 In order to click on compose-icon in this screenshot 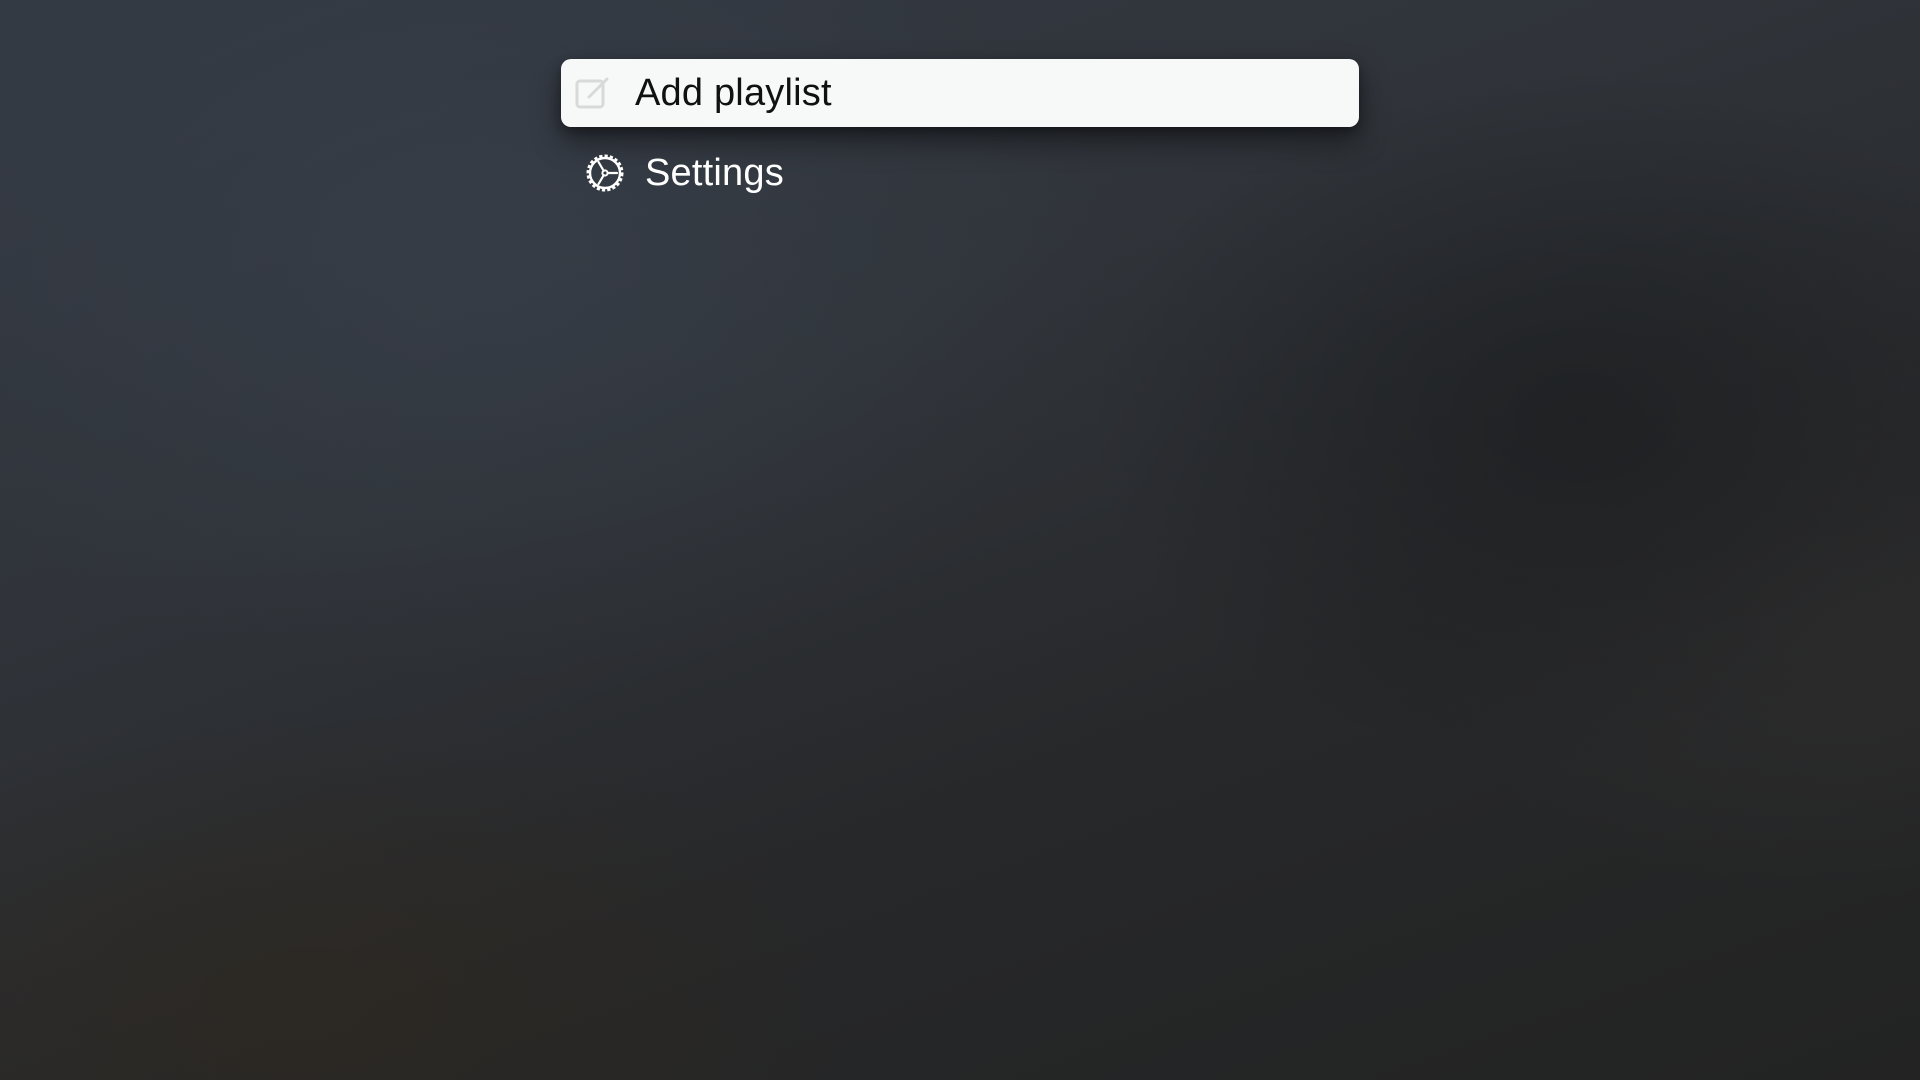, I will do `click(593, 93)`.